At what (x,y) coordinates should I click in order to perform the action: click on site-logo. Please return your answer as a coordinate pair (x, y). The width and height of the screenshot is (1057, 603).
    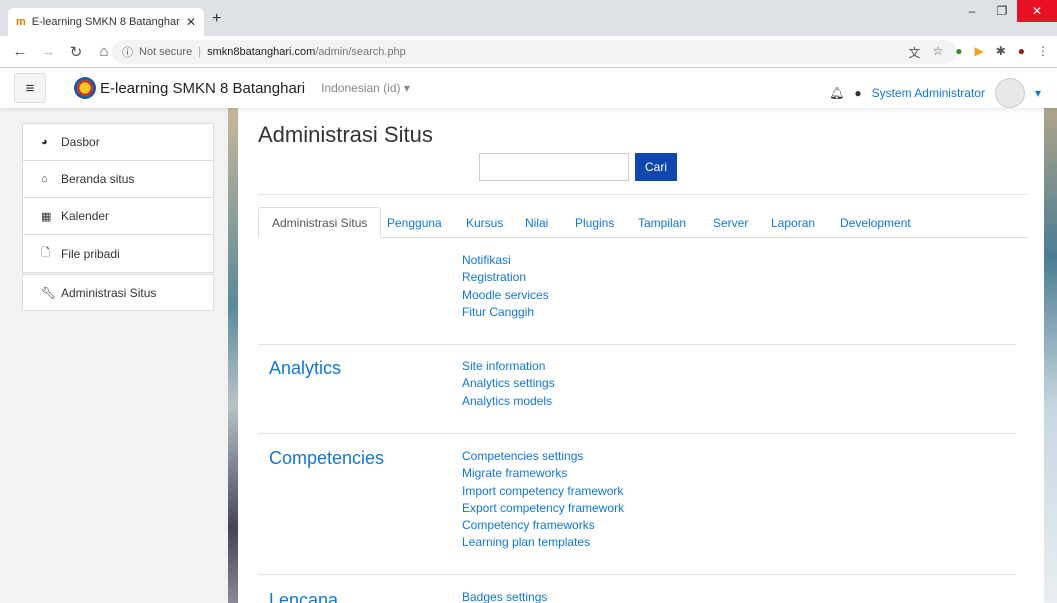
    Looking at the image, I should click on (85, 88).